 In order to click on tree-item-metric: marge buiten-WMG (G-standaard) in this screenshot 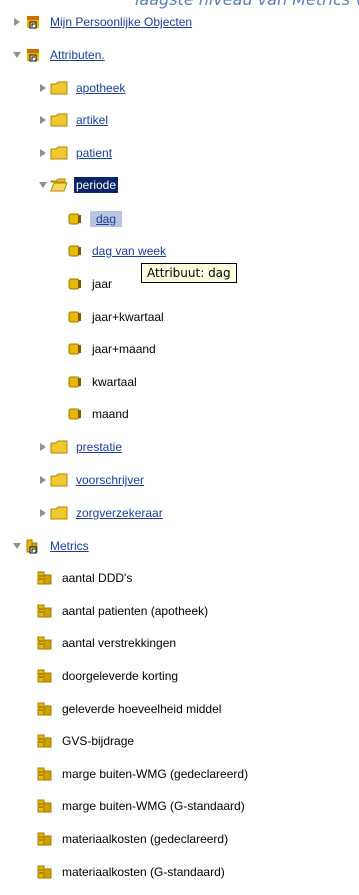, I will do `click(141, 806)`.